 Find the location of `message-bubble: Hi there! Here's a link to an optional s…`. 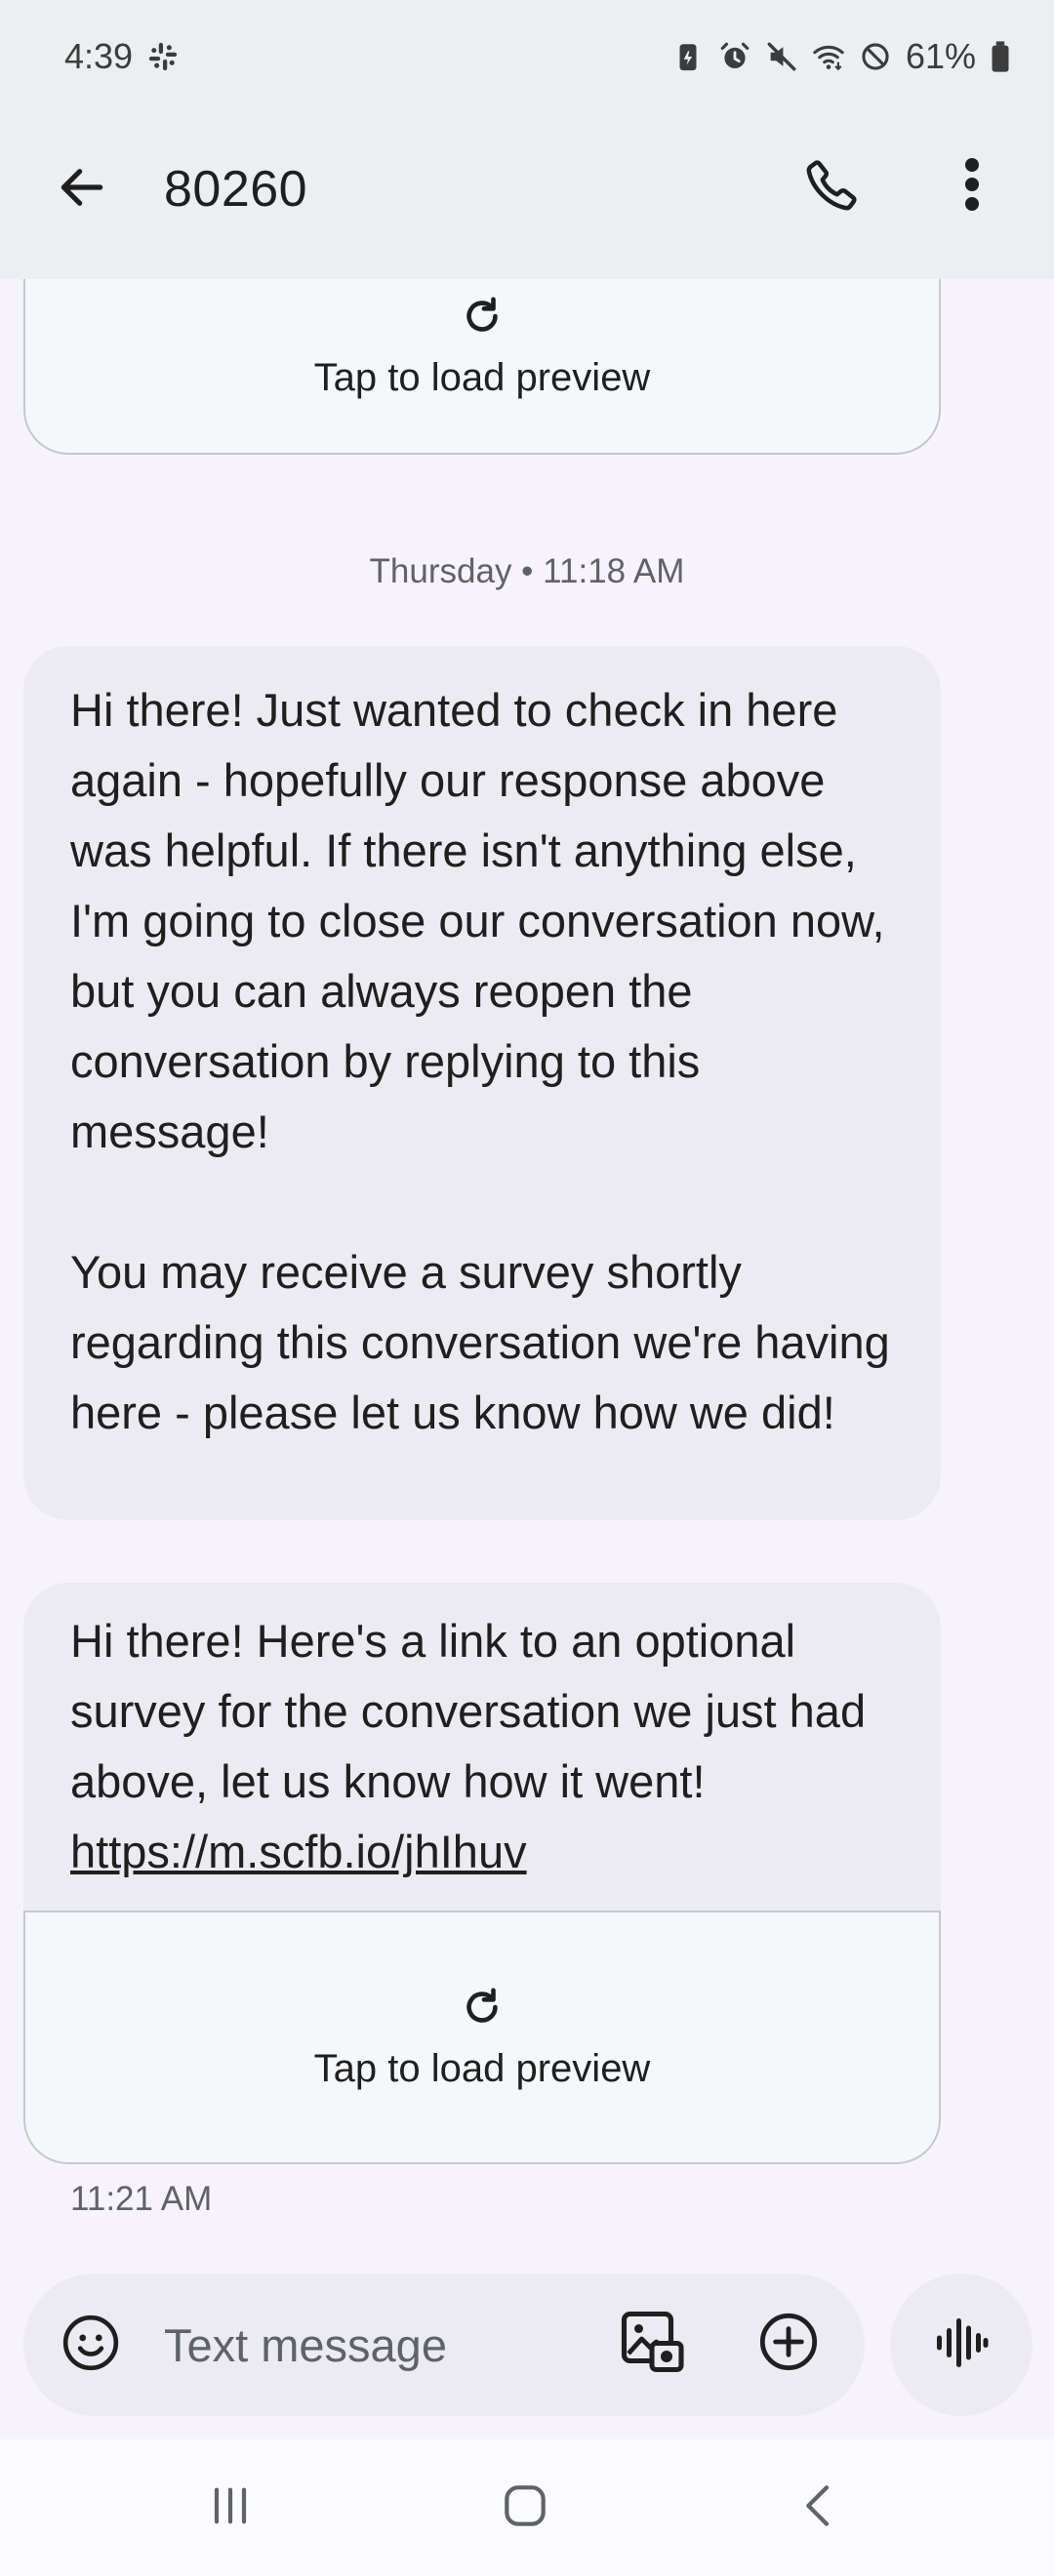

message-bubble: Hi there! Here's a link to an optional s… is located at coordinates (482, 1747).